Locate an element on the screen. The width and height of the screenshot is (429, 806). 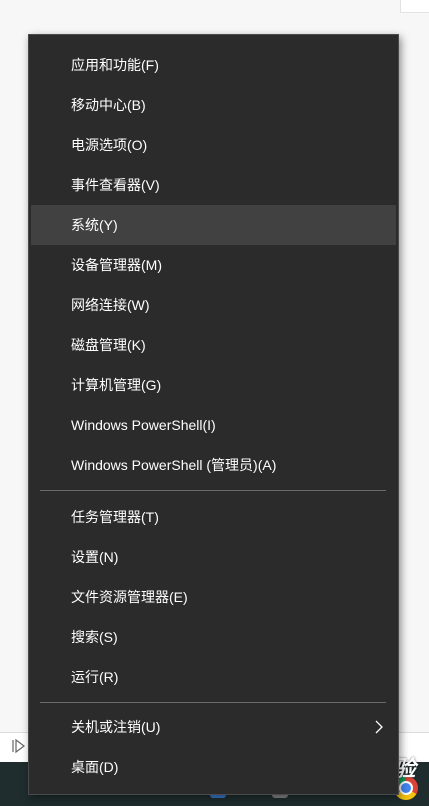
menu-item-shutdown-signout: 关机或注销(U) is located at coordinates (213, 727).